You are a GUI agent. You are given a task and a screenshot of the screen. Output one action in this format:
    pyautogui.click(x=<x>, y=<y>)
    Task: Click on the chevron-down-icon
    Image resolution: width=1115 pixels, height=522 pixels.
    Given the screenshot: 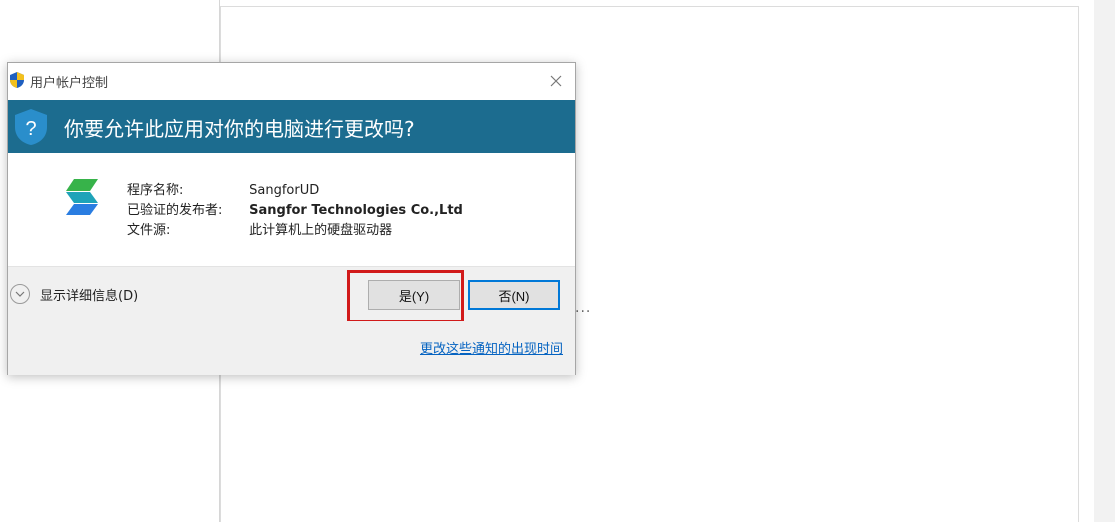 What is the action you would take?
    pyautogui.click(x=20, y=294)
    